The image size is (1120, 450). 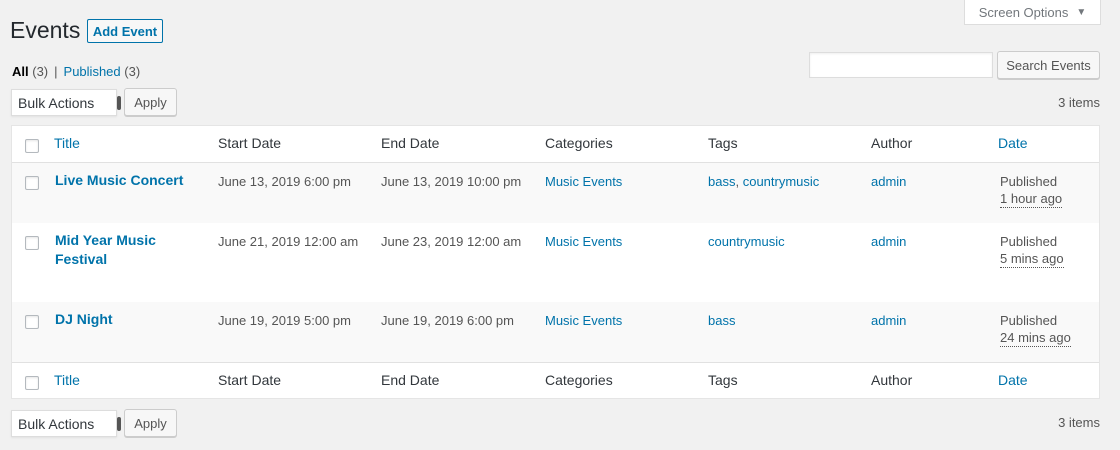 What do you see at coordinates (288, 241) in the screenshot?
I see `start-date: June 21, 2019 12:00 am` at bounding box center [288, 241].